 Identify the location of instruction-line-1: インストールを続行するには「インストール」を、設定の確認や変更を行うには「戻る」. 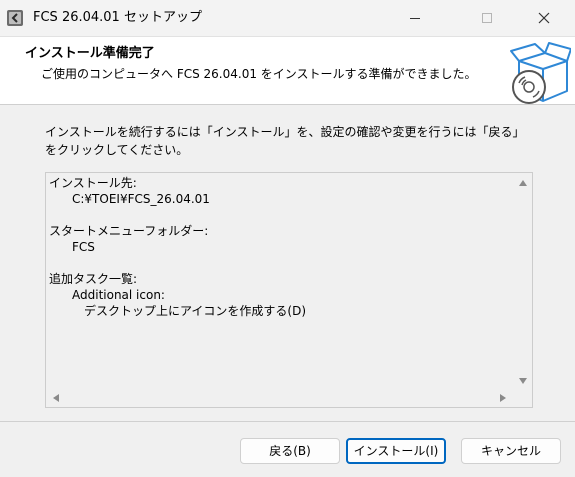
(285, 132).